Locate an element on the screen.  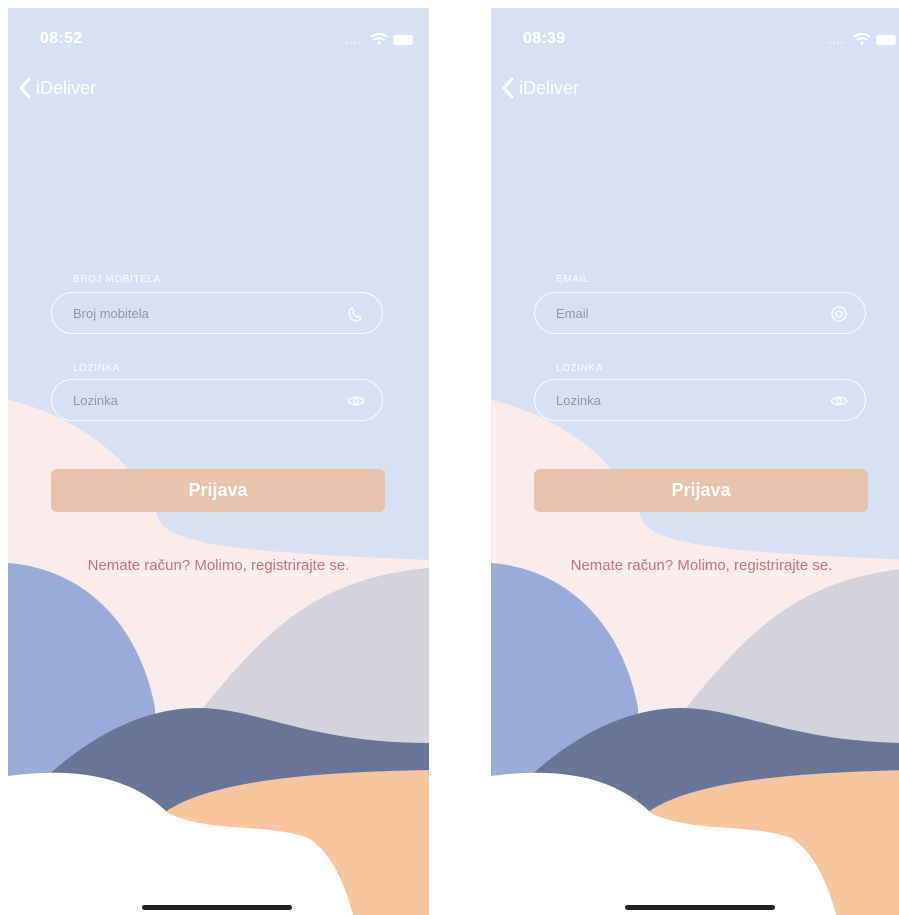
status-time: 08:52 is located at coordinates (61, 38).